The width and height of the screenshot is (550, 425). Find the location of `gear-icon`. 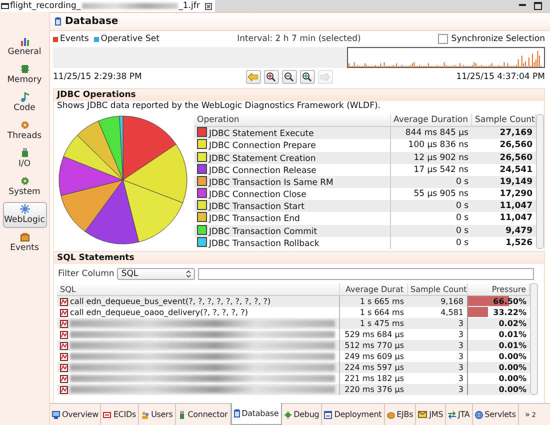

gear-icon is located at coordinates (25, 181).